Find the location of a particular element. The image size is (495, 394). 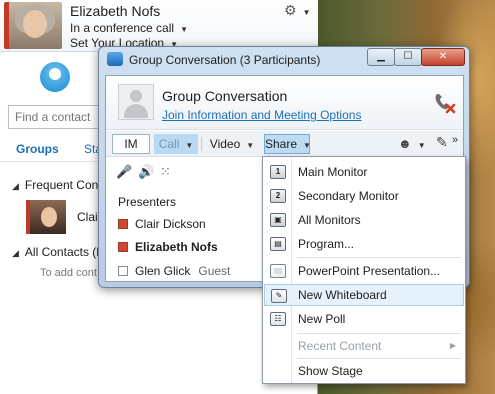

participant-name: Clair Dickson is located at coordinates (170, 224).